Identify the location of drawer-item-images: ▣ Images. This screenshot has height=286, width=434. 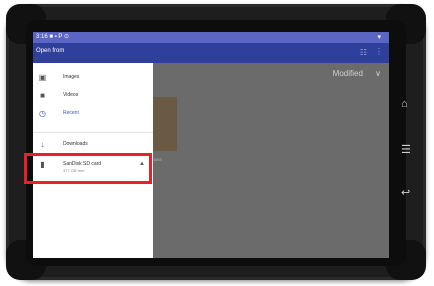
(93, 78).